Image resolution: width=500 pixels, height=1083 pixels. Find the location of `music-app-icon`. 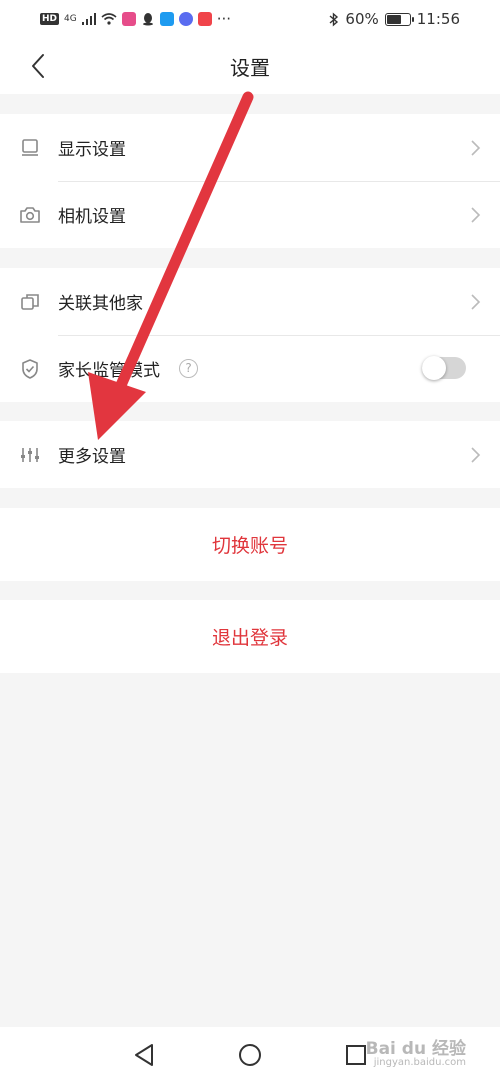

music-app-icon is located at coordinates (185, 19).